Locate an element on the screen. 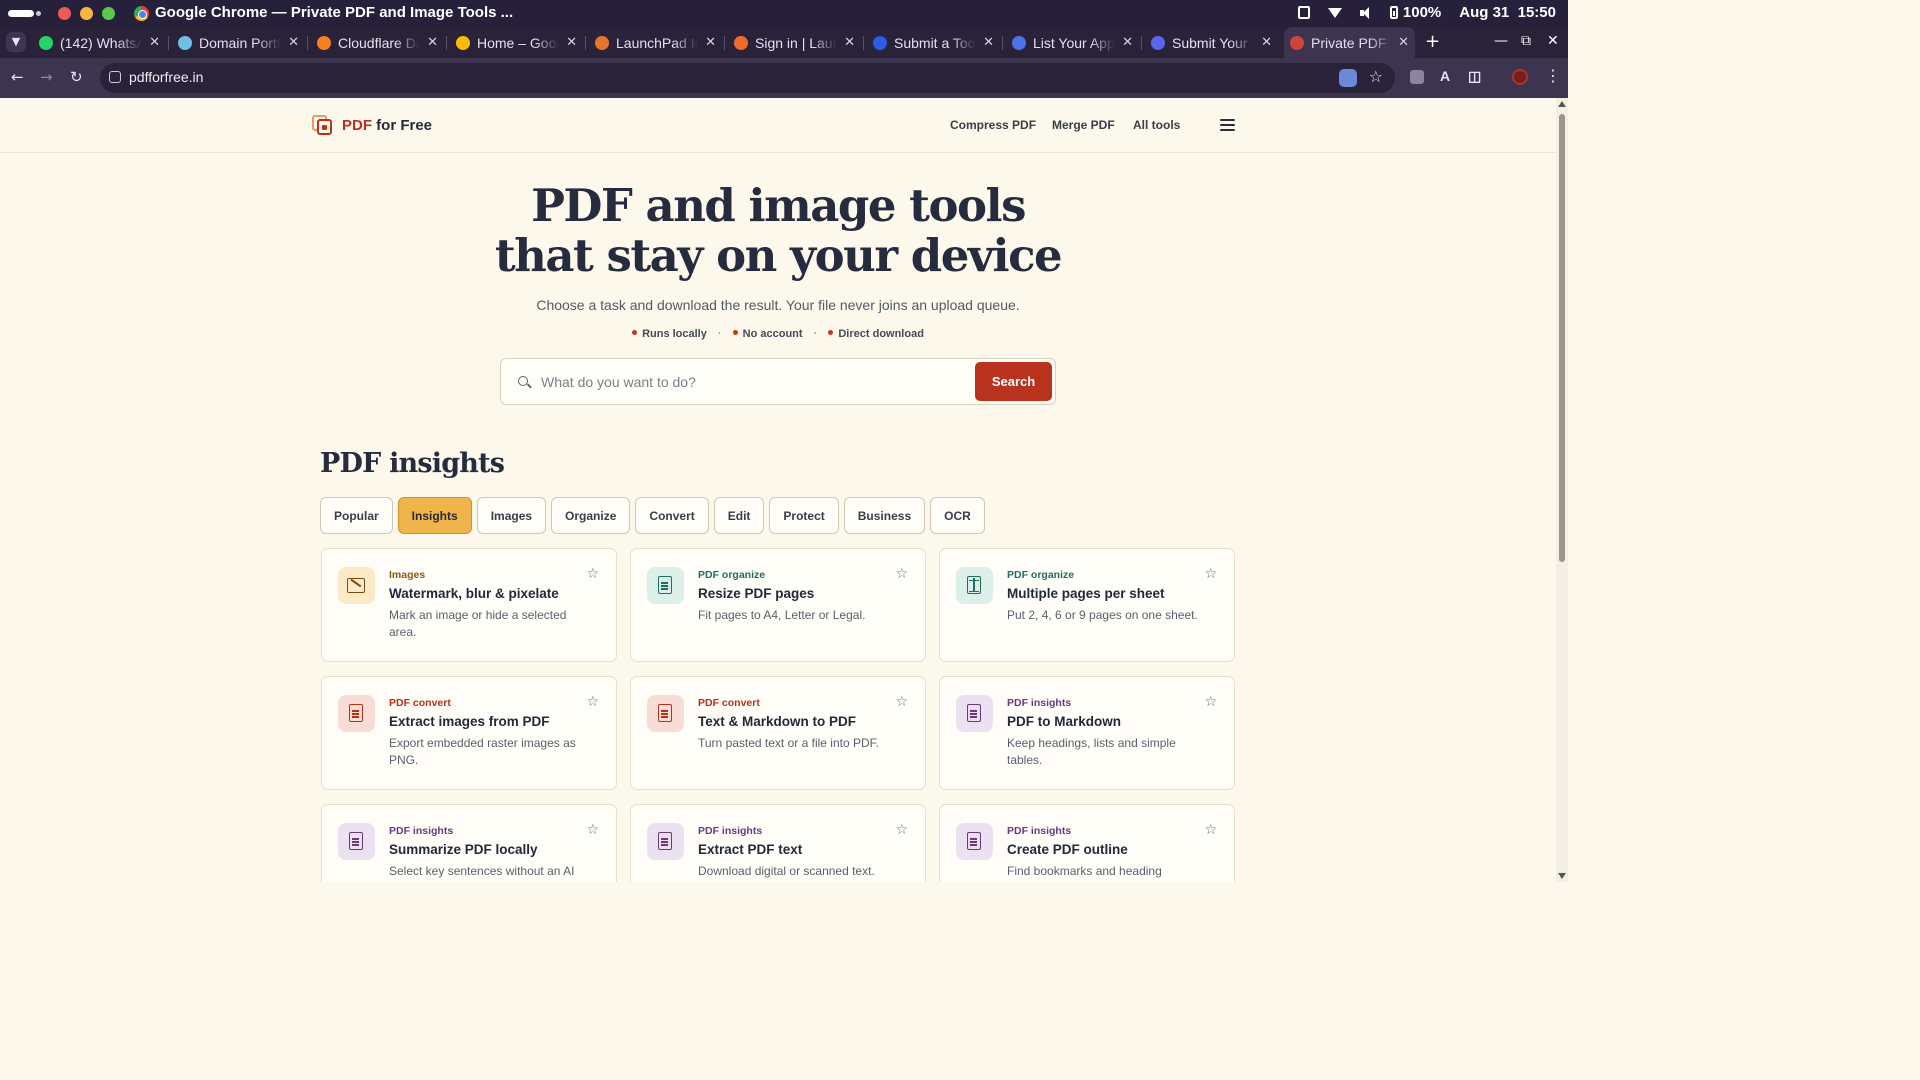 This screenshot has height=1080, width=1920. nav-compress-pdf: Compress PDF is located at coordinates (993, 125).